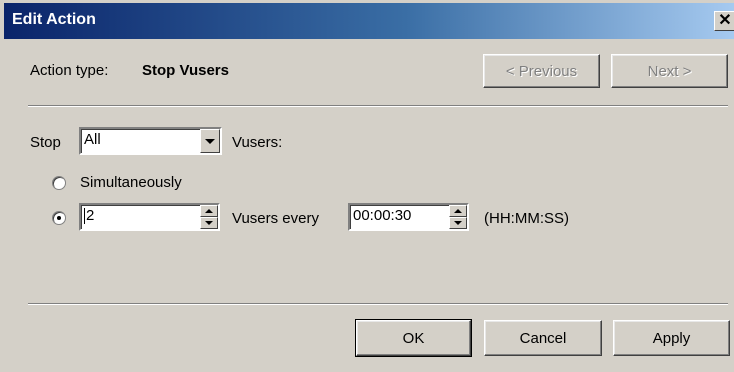 The image size is (734, 372). I want to click on text-caret, so click(84, 216).